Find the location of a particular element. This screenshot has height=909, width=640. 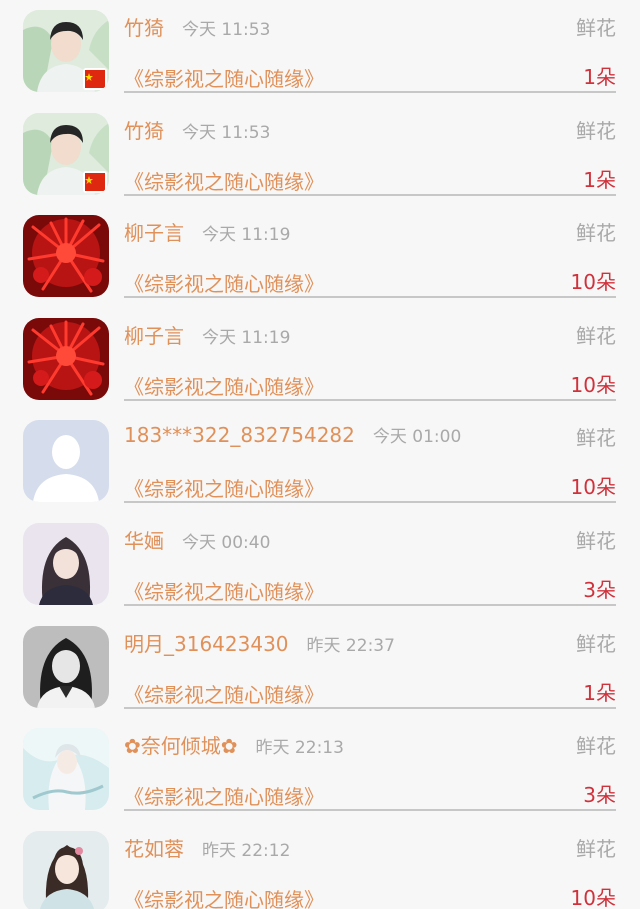

avatar-girl-dark-icon is located at coordinates (66, 564).